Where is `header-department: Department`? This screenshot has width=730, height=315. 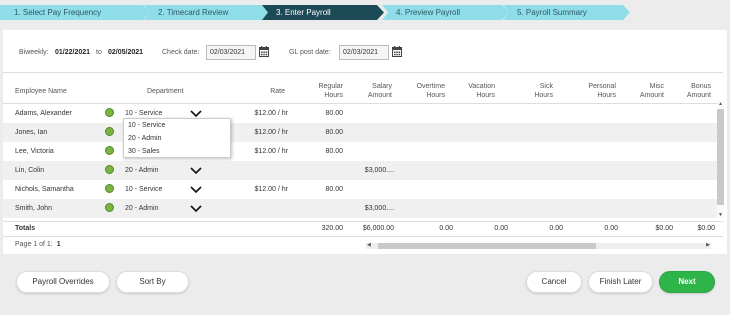
header-department: Department is located at coordinates (165, 91).